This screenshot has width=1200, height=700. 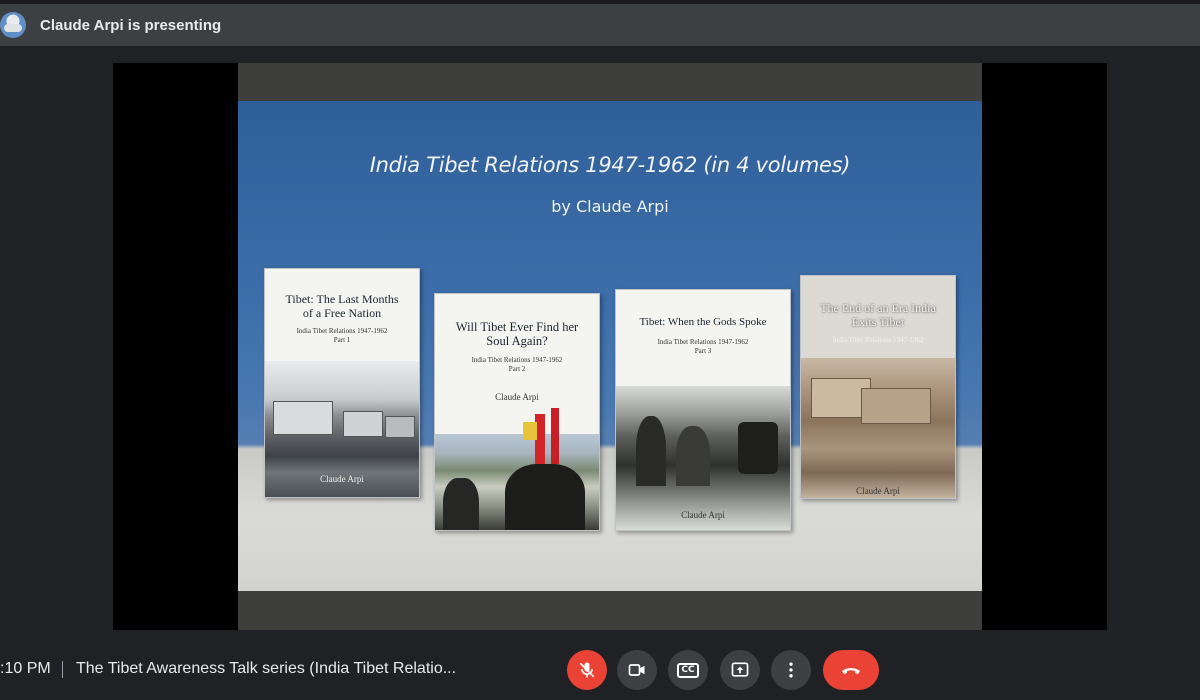 What do you see at coordinates (517, 334) in the screenshot?
I see `book-title: Will Tibet Ever Find her Soul Again?` at bounding box center [517, 334].